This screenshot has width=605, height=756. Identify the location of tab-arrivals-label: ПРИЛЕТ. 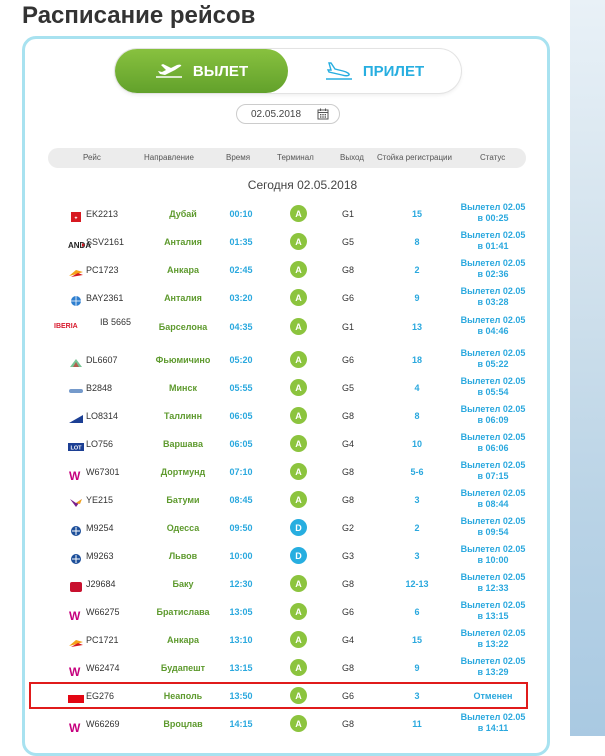
(393, 71).